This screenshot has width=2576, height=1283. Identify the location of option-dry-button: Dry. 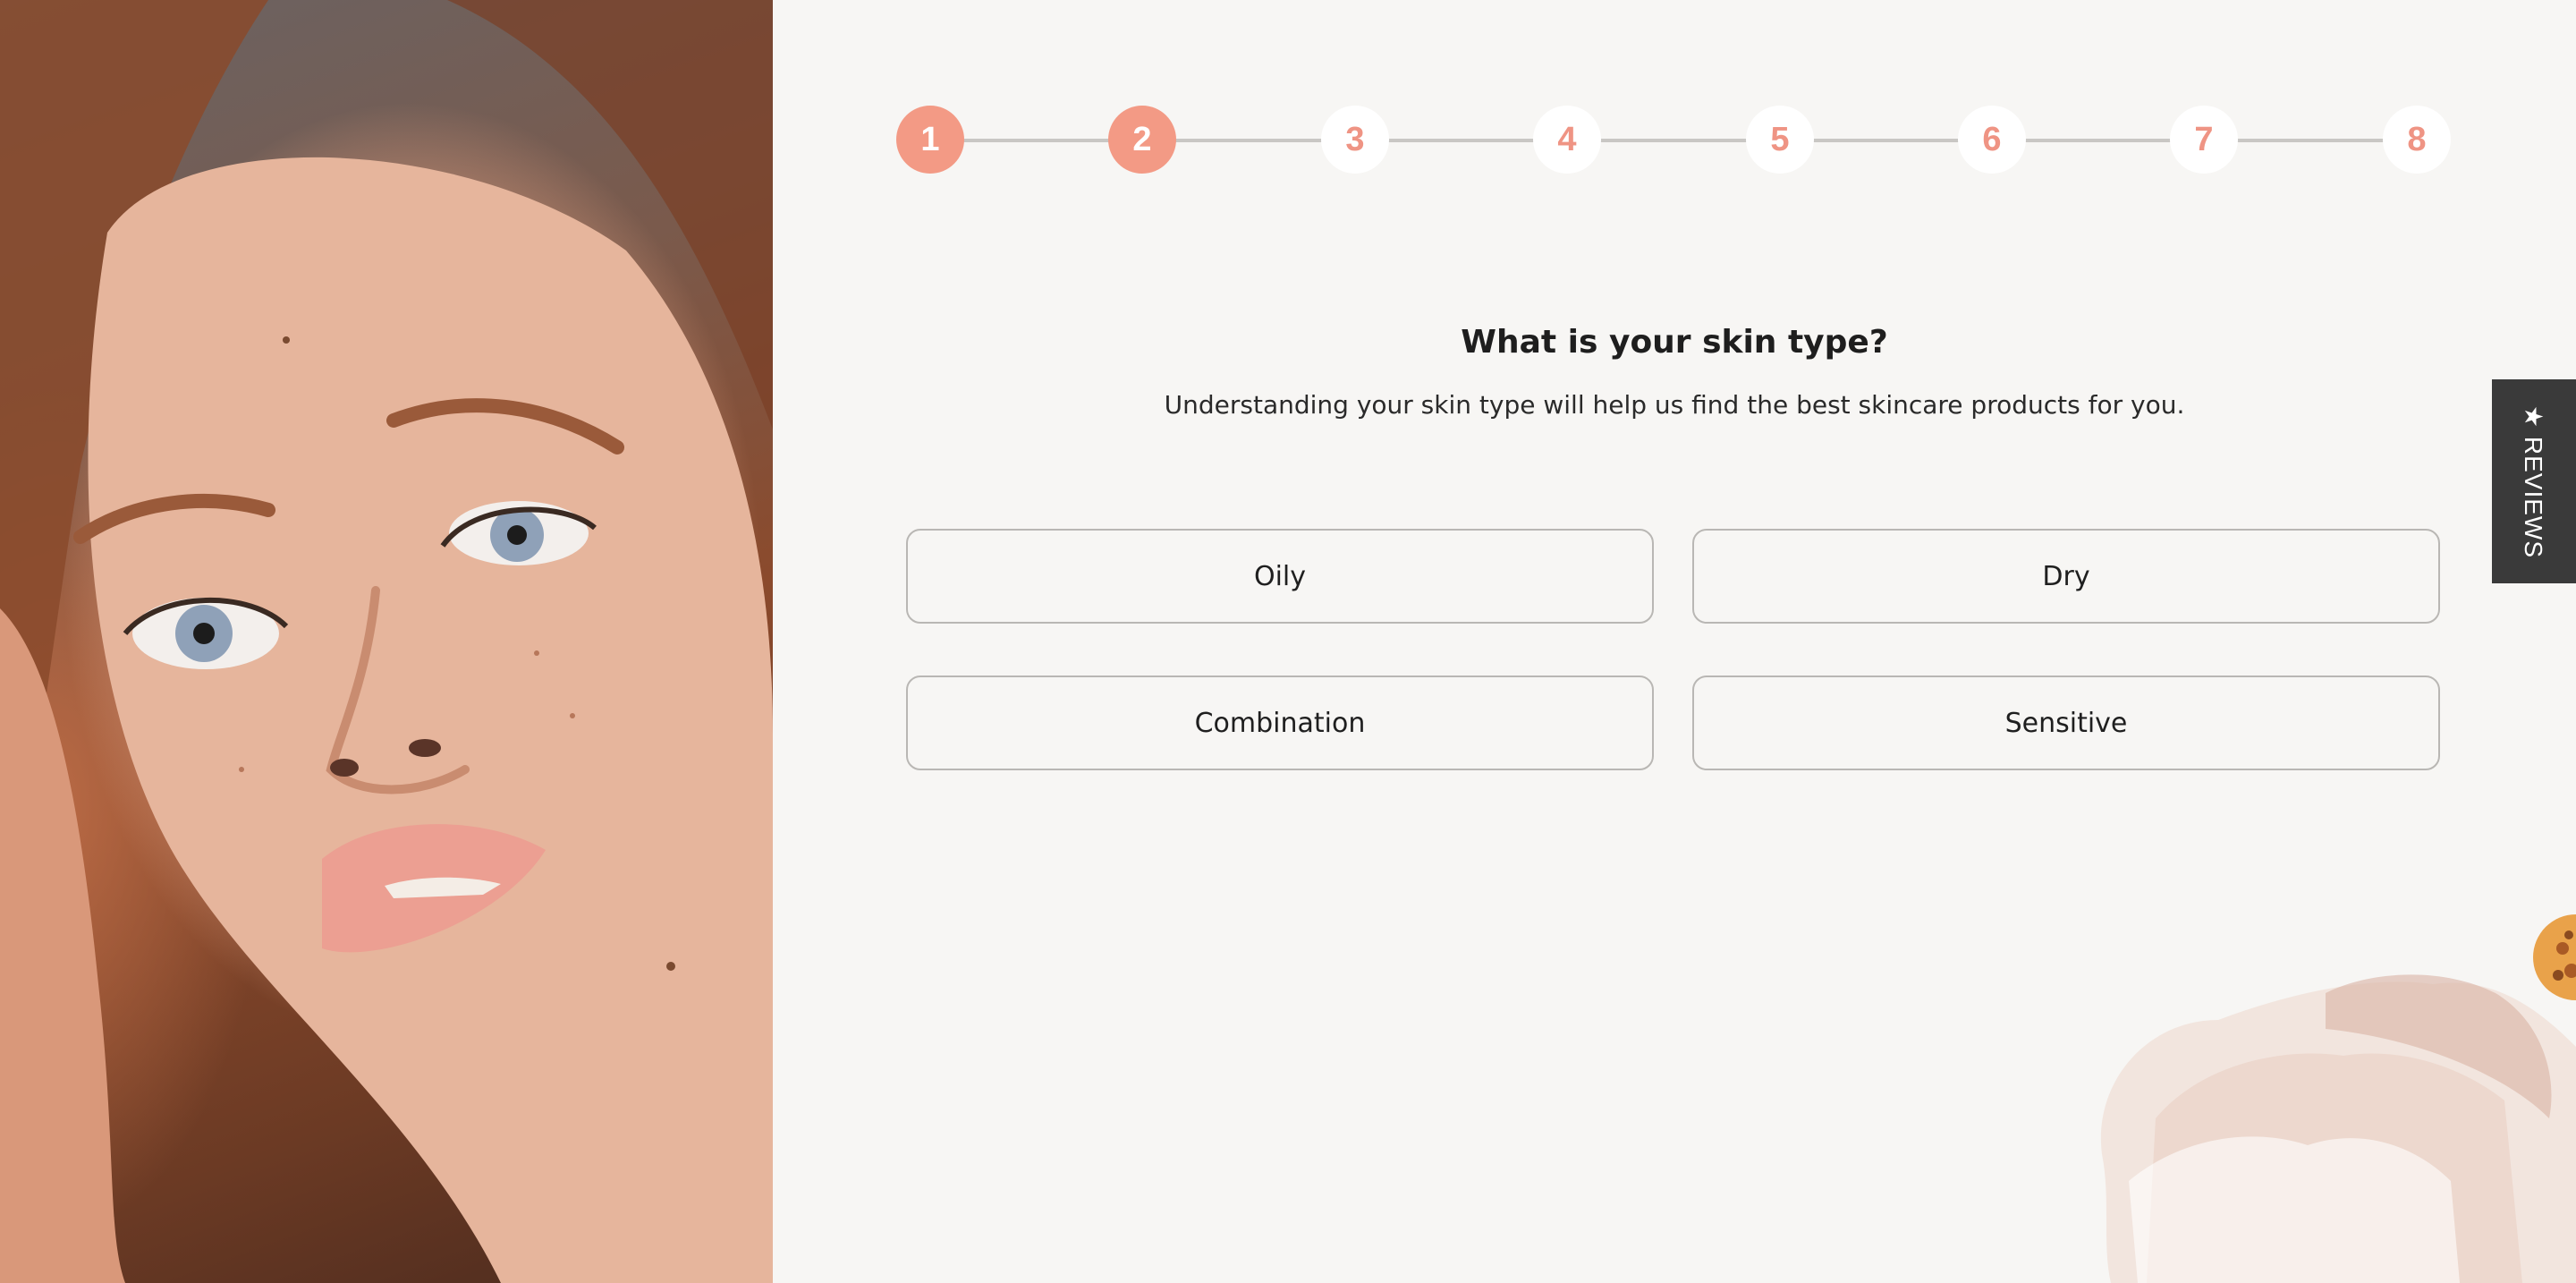
(2066, 576).